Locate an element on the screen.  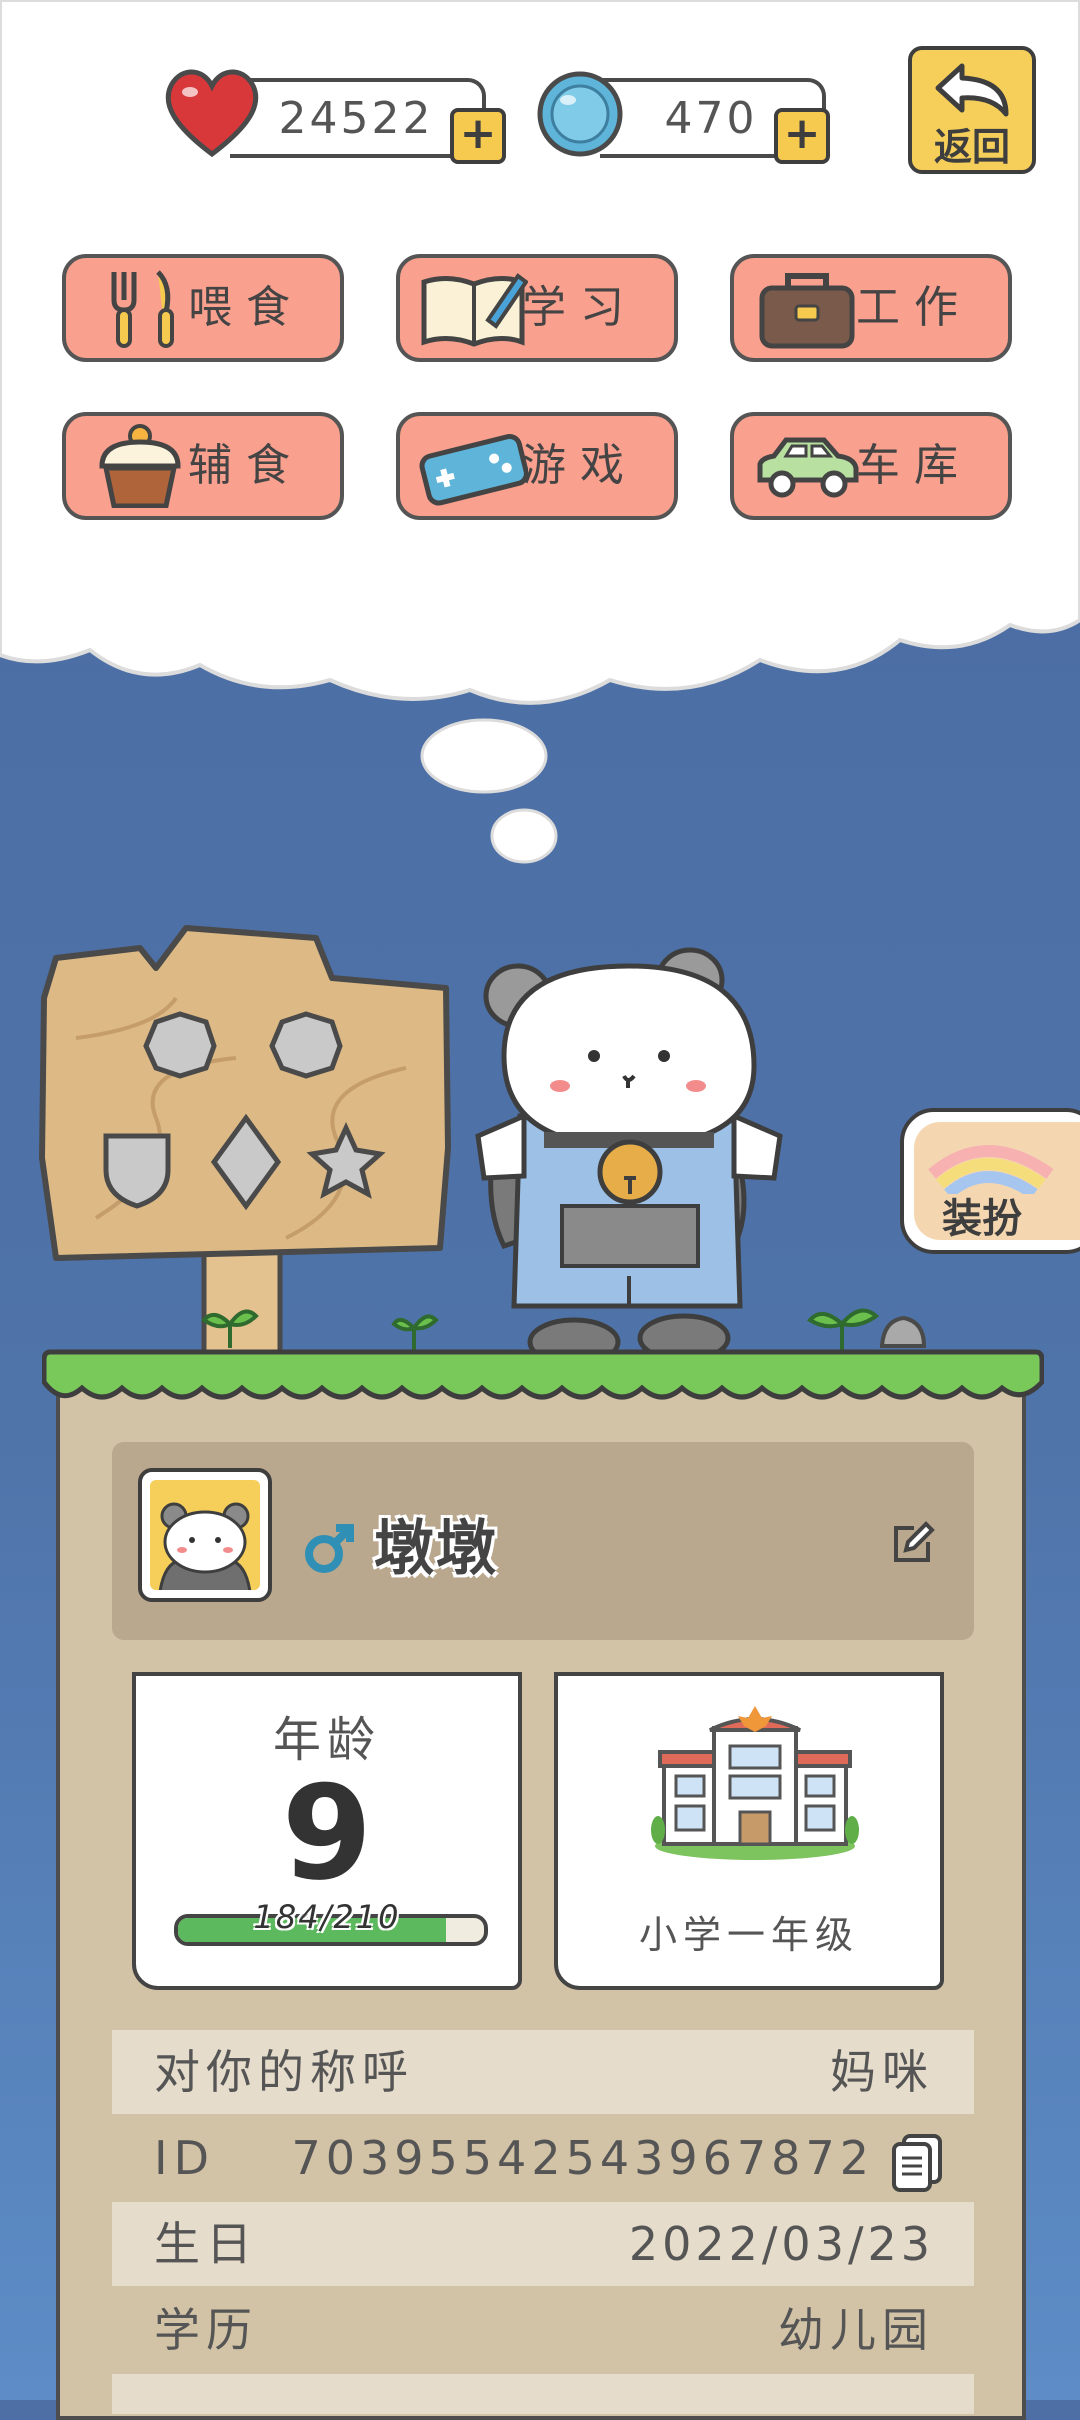
study-label: 学习 is located at coordinates (580, 307).